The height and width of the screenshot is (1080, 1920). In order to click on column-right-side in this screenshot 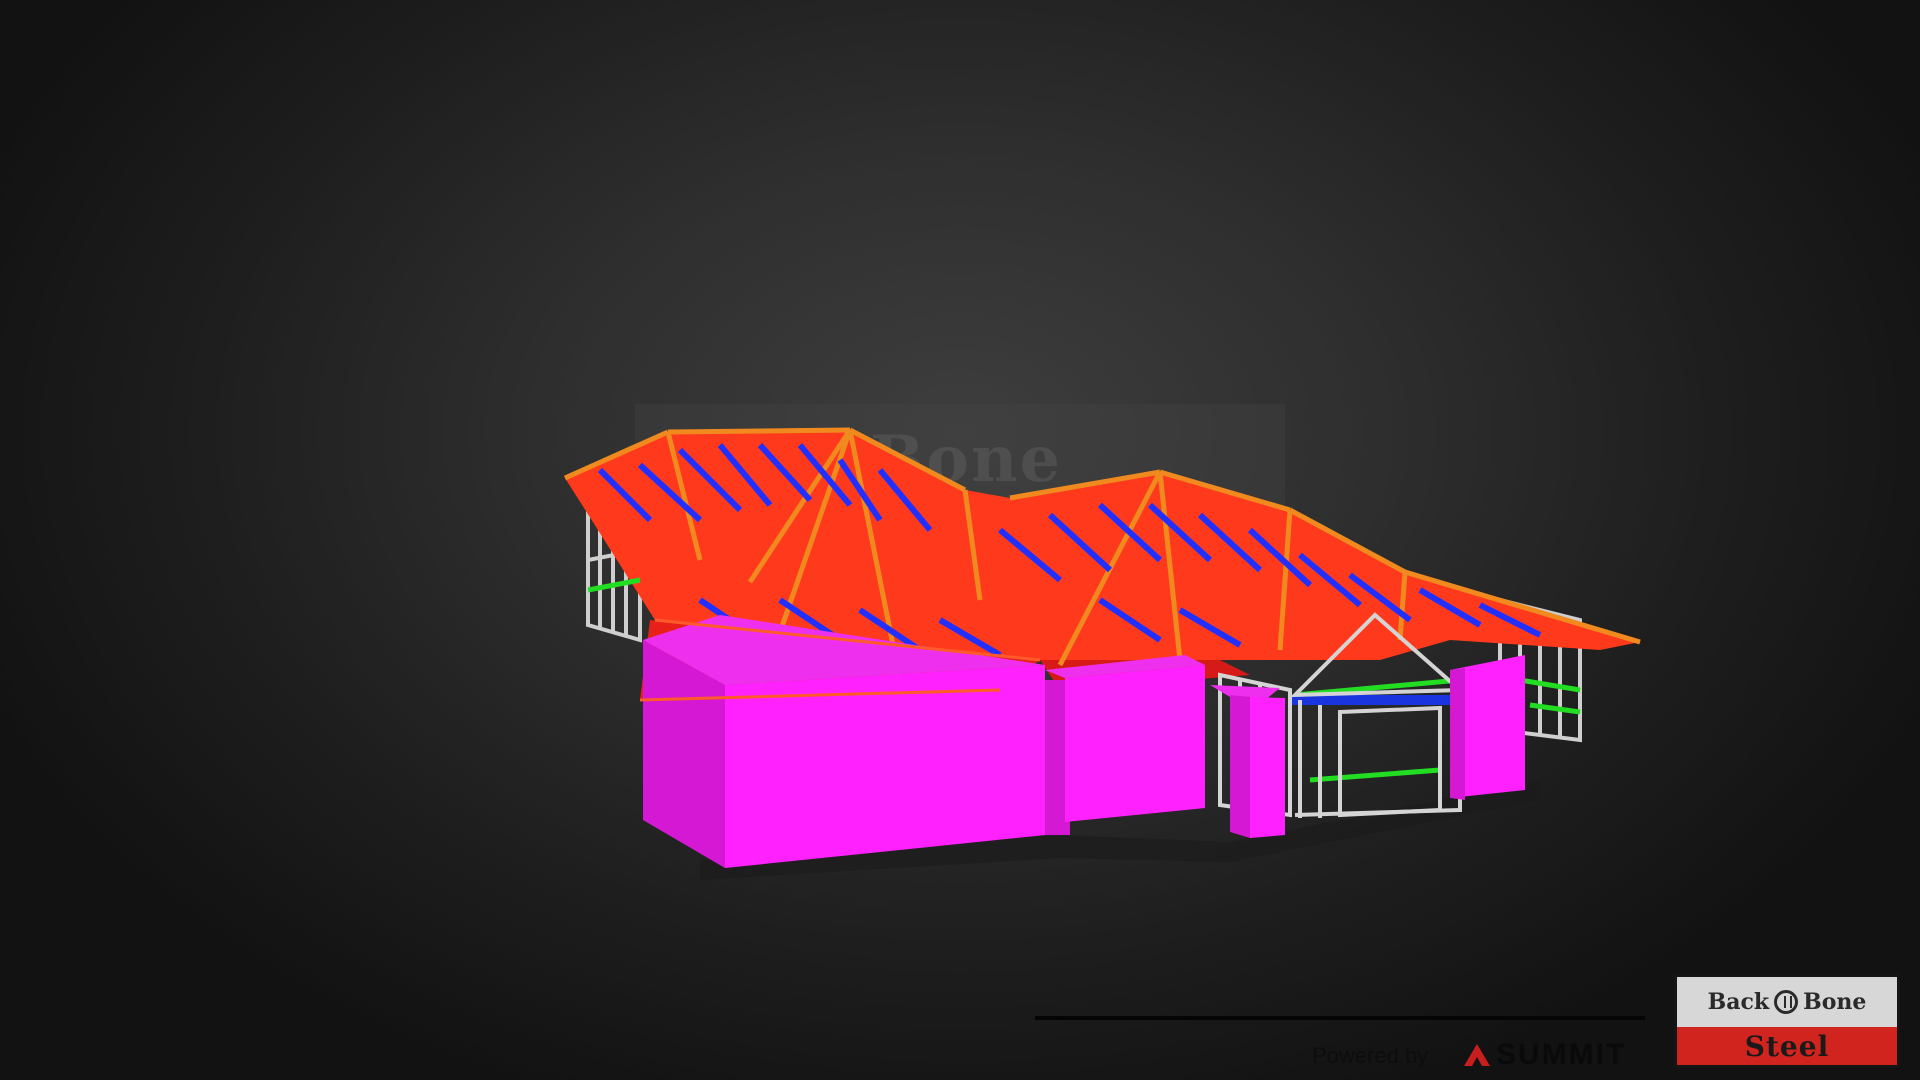, I will do `click(1457, 734)`.